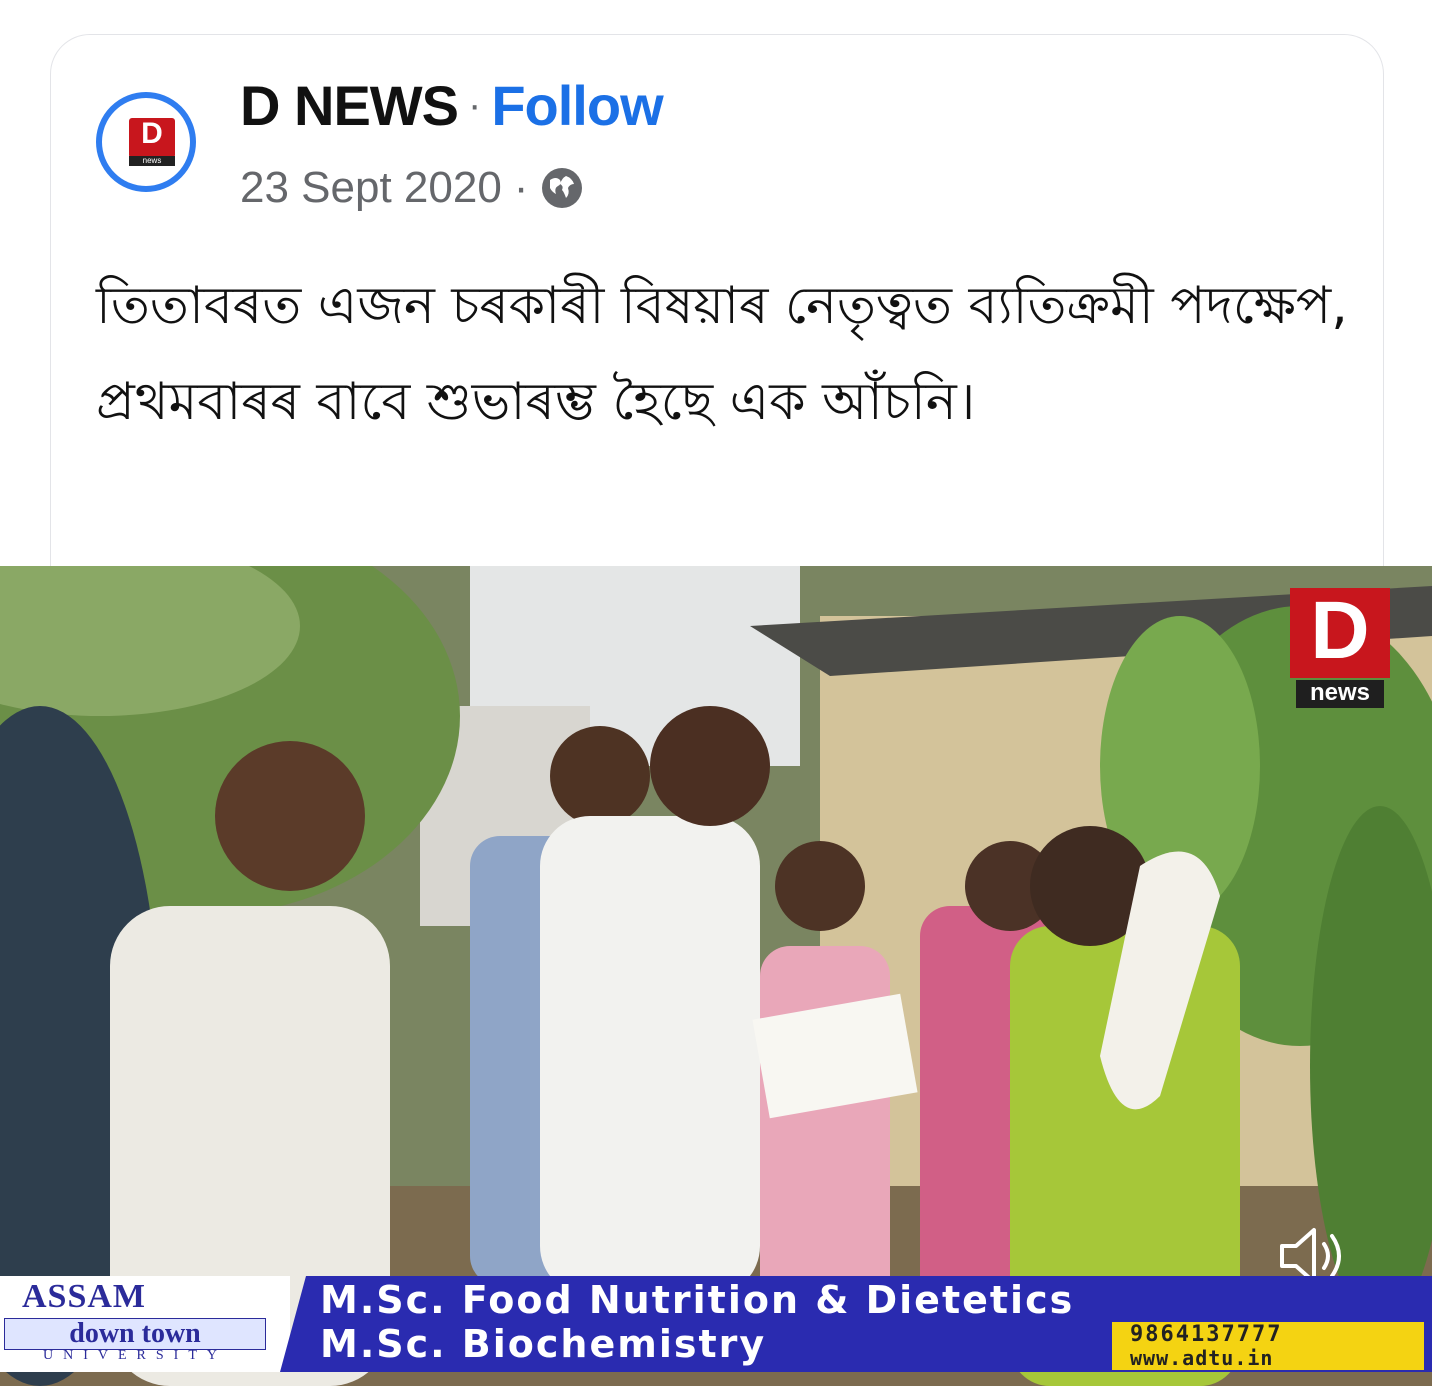 The width and height of the screenshot is (1432, 1386). I want to click on globe-icon, so click(562, 188).